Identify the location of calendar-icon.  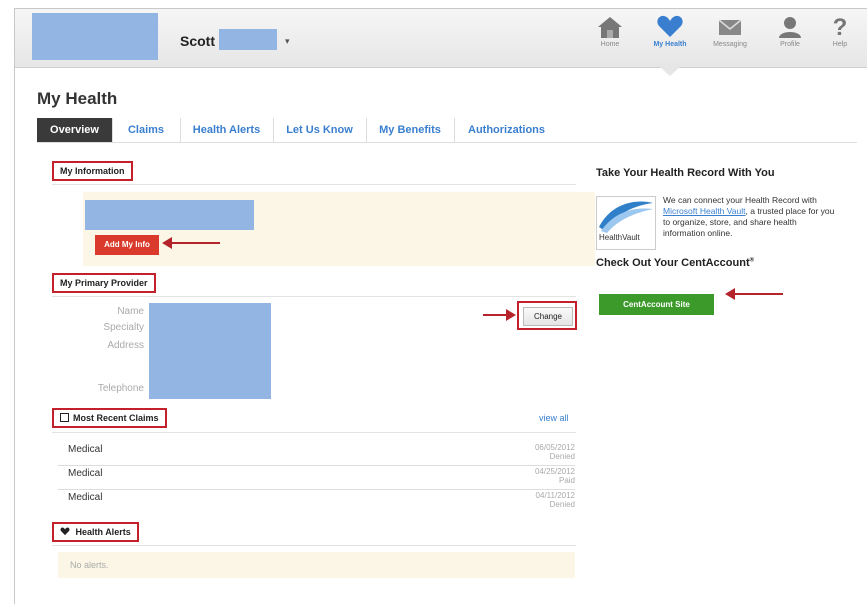
(64, 417).